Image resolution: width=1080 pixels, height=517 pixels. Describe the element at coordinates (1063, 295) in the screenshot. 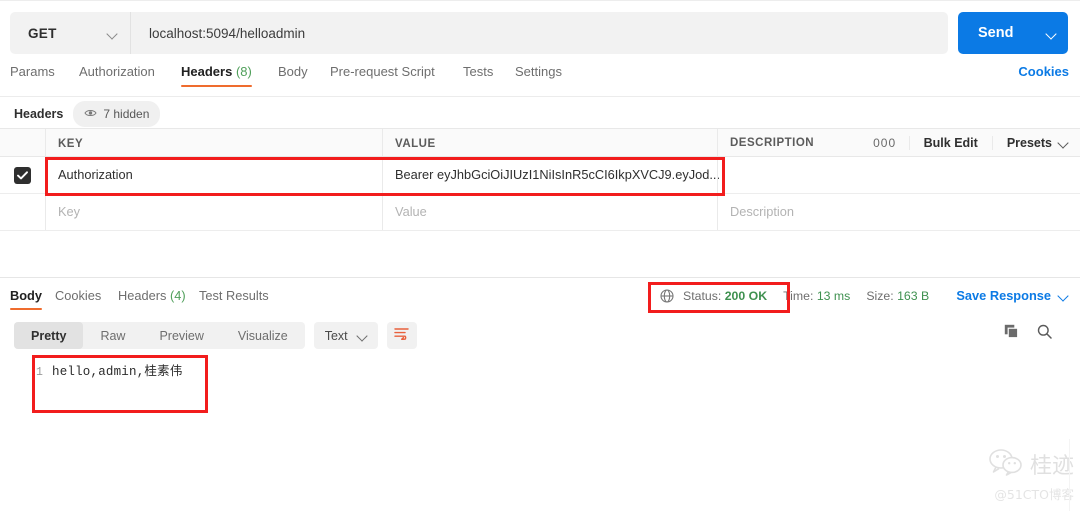

I see `save-response-chevron-down-icon` at that location.